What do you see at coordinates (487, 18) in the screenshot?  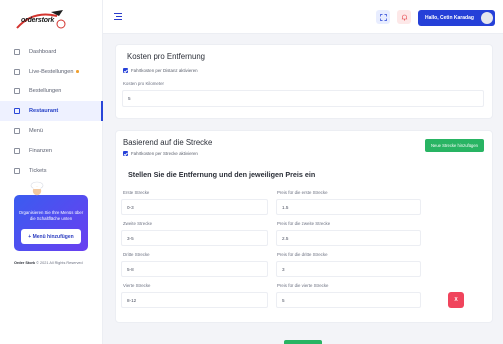 I see `avatar` at bounding box center [487, 18].